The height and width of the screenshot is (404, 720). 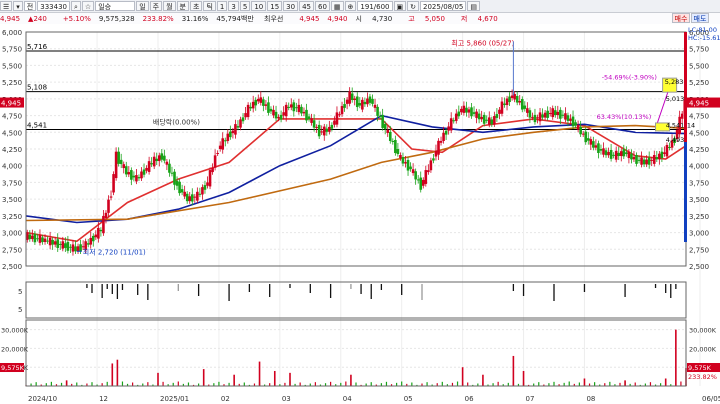 What do you see at coordinates (350, 6) in the screenshot?
I see `pin-icon: ⊕` at bounding box center [350, 6].